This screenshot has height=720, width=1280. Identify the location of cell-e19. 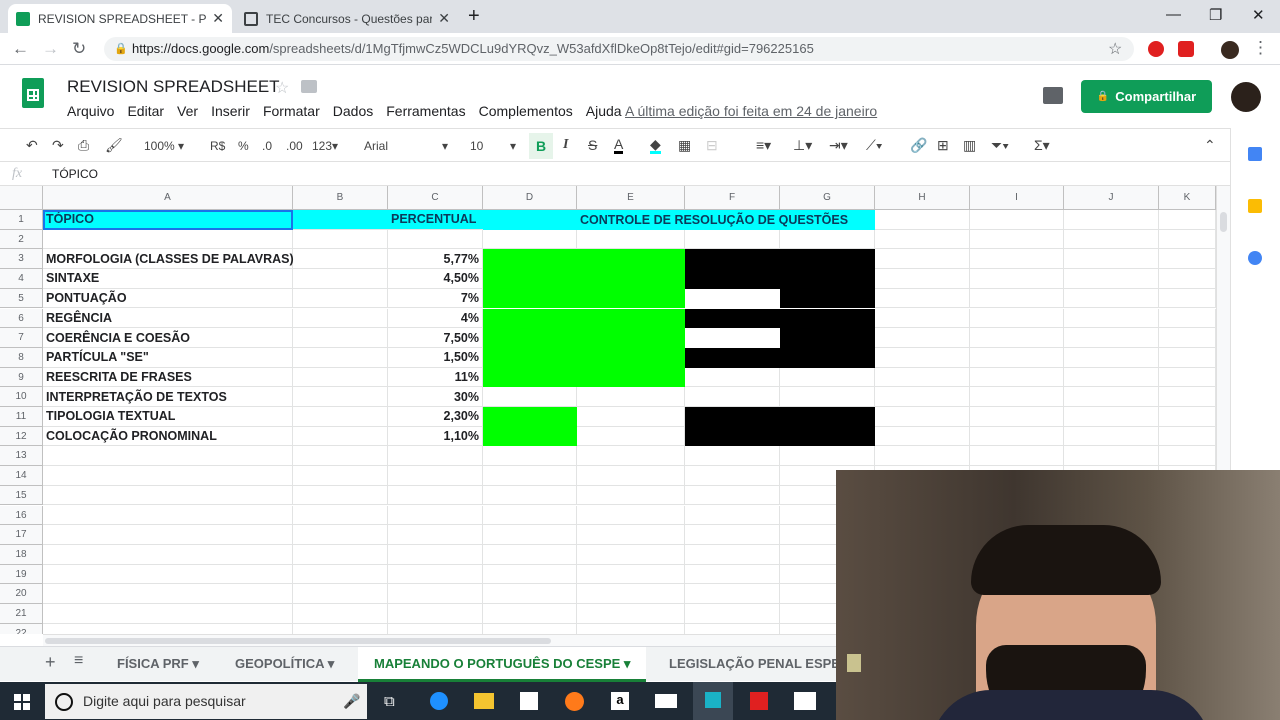
(631, 574).